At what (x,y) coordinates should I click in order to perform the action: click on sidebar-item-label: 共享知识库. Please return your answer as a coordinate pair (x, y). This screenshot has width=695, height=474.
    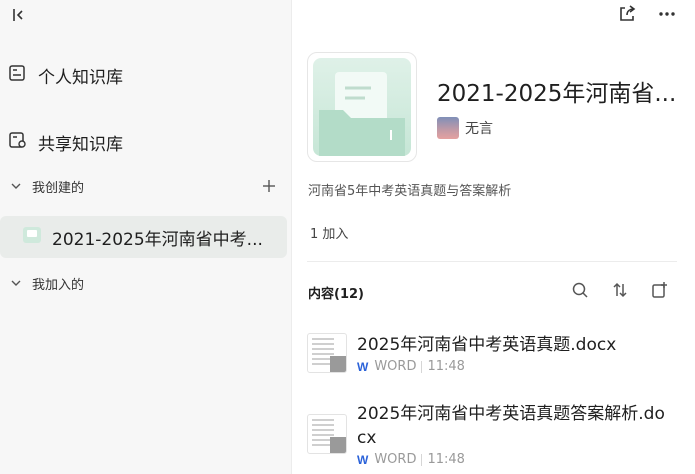
    Looking at the image, I should click on (80, 144).